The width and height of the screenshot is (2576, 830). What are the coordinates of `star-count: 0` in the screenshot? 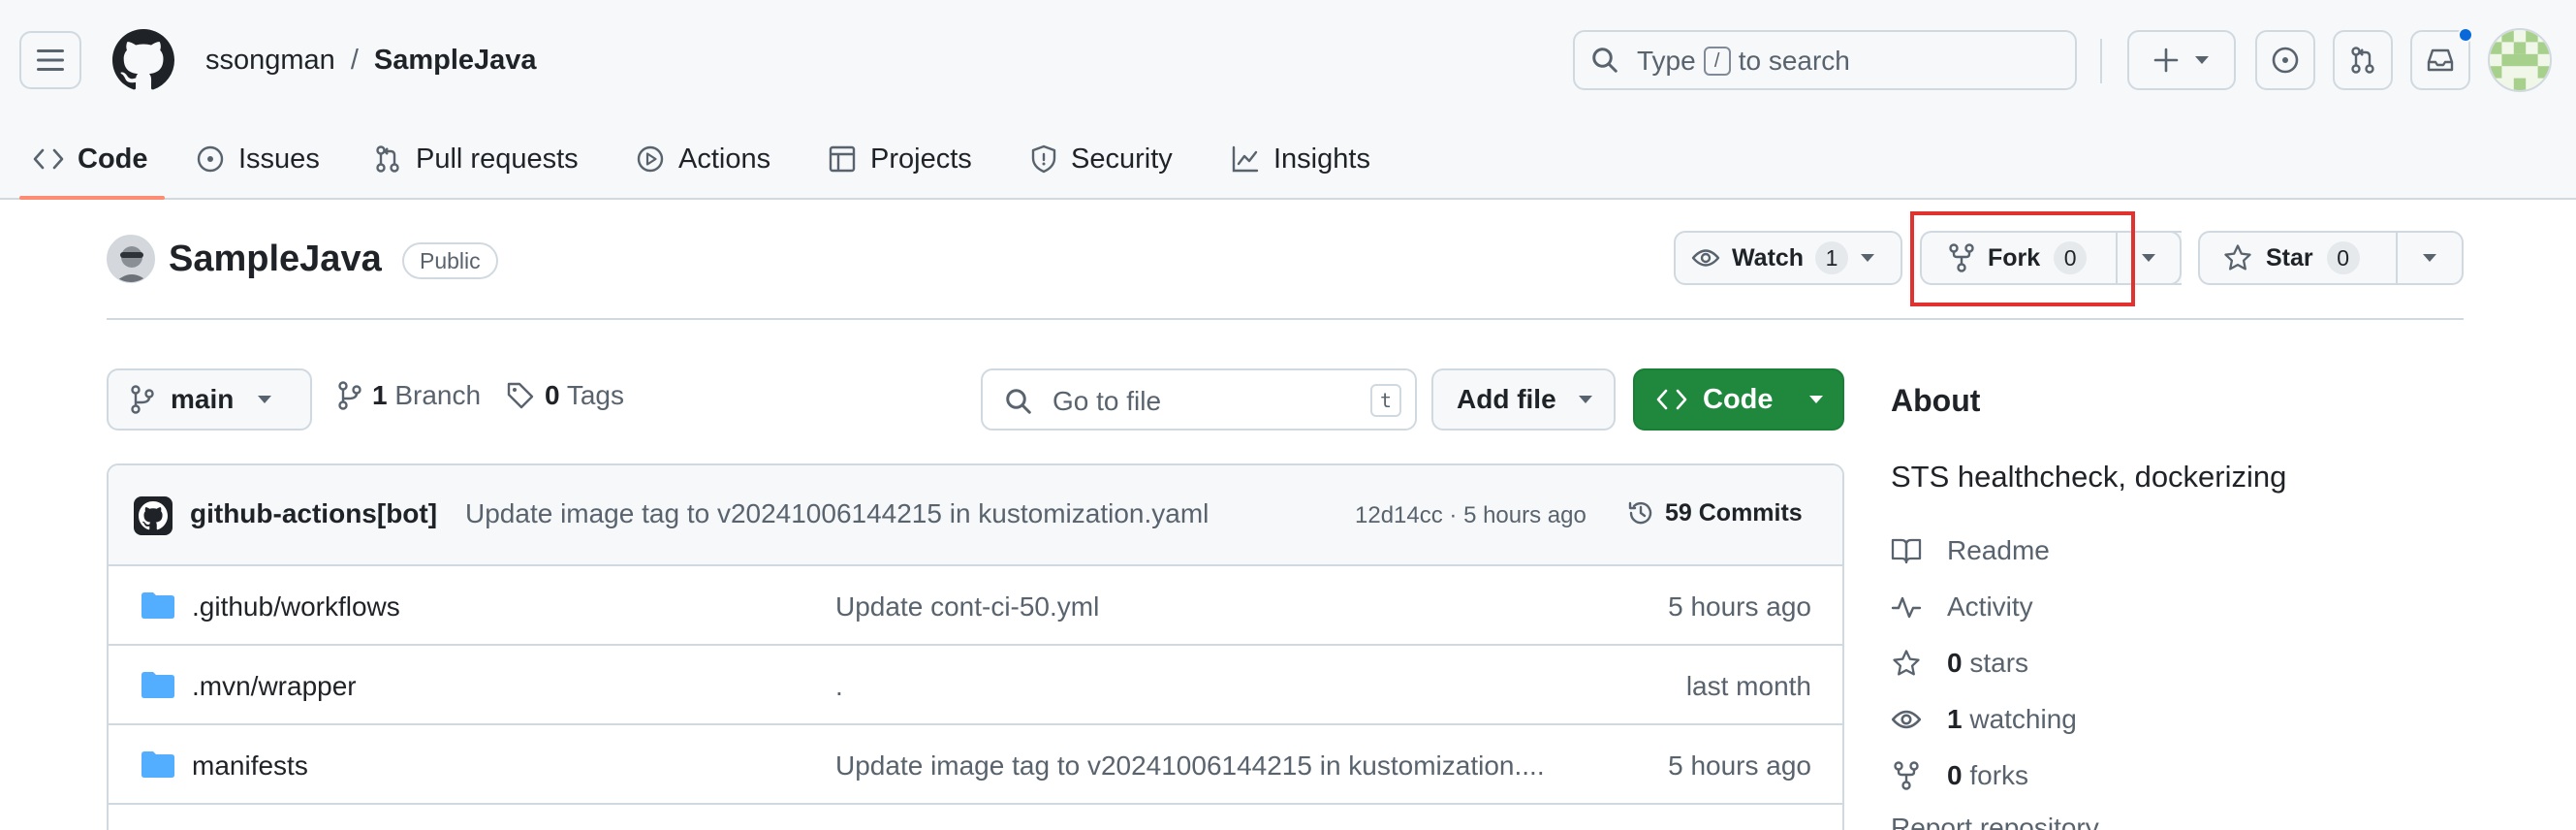 It's located at (2343, 257).